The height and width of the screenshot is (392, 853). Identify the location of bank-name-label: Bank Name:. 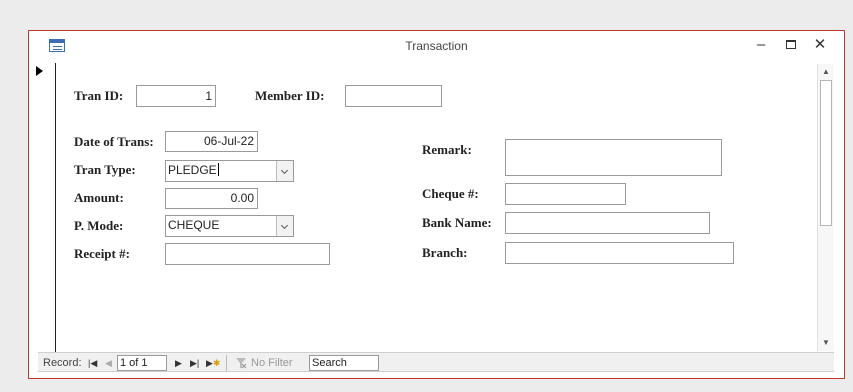
(457, 222).